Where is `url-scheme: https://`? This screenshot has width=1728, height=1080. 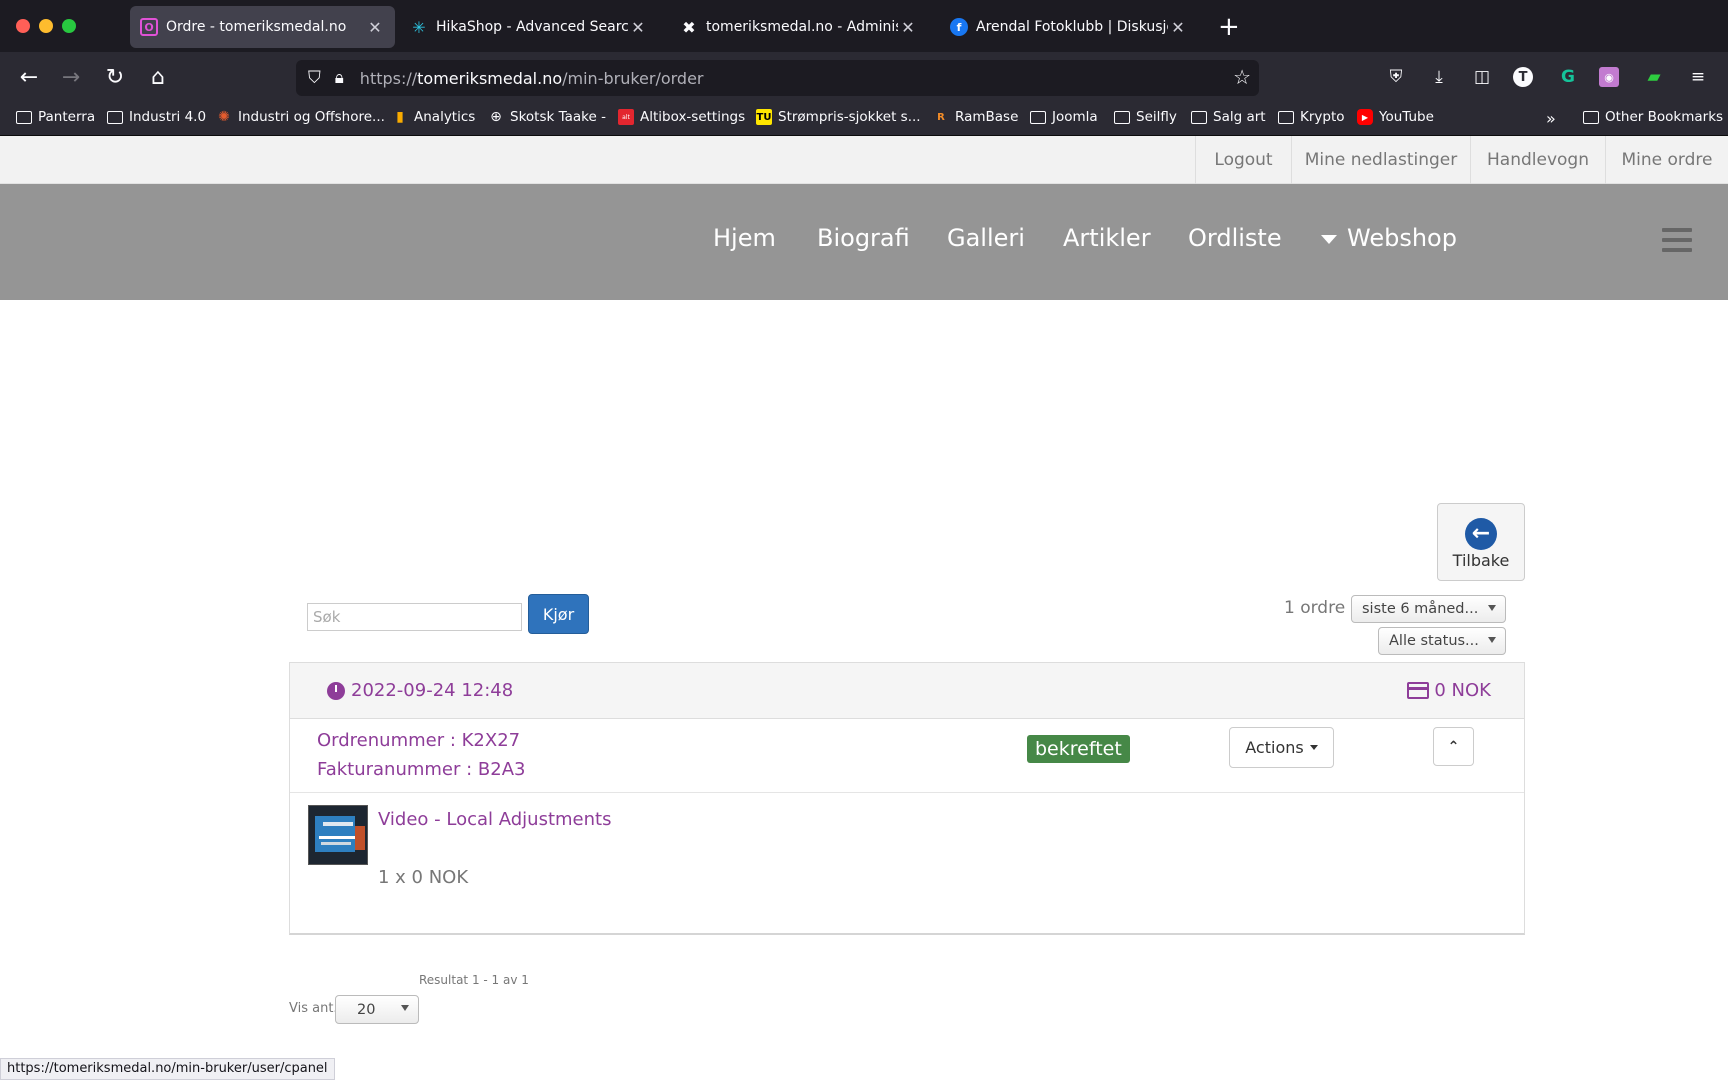 url-scheme: https:// is located at coordinates (388, 78).